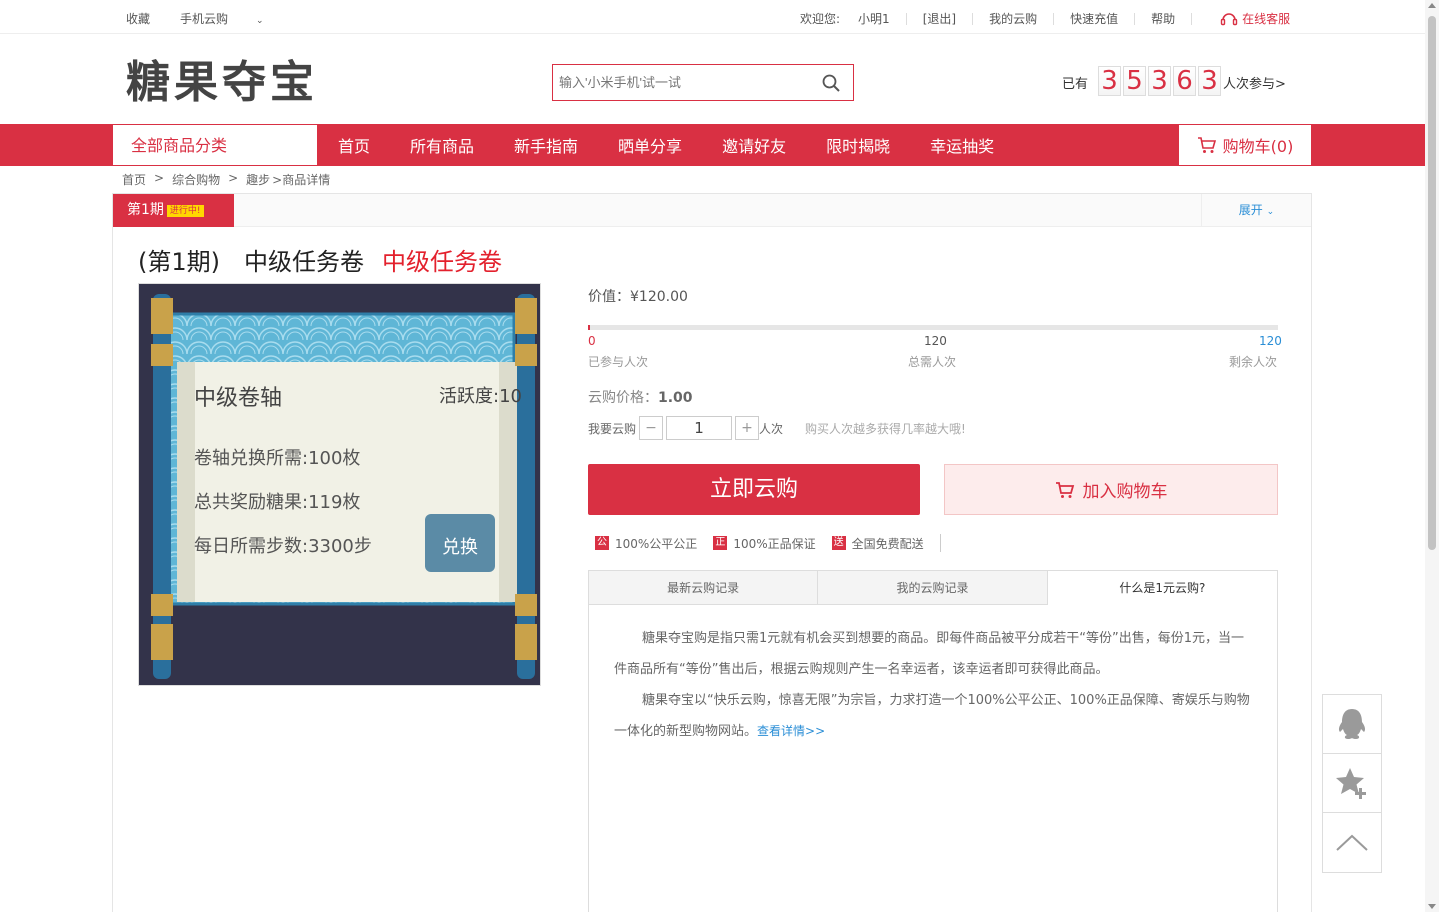 The image size is (1439, 912). I want to click on expand-button: 展开 ⌄, so click(1256, 210).